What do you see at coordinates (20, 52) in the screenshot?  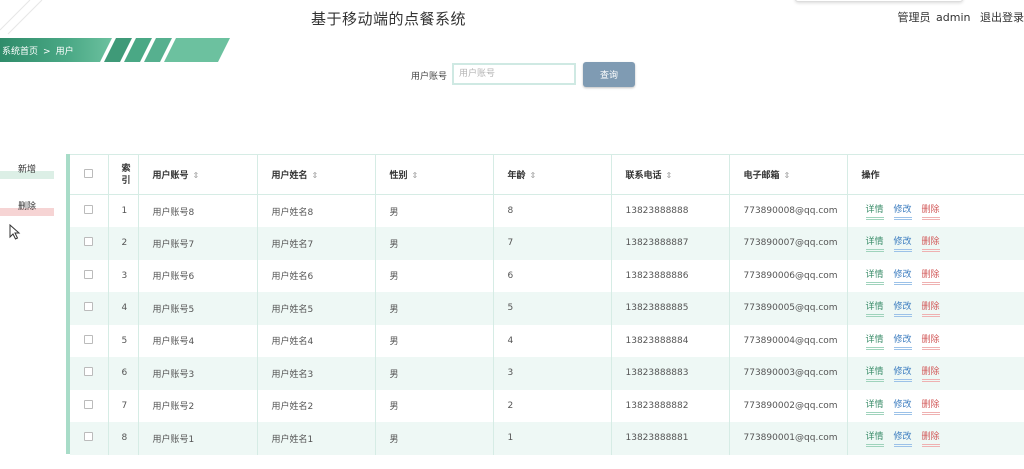 I see `breadcrumb-home: 系统首页` at bounding box center [20, 52].